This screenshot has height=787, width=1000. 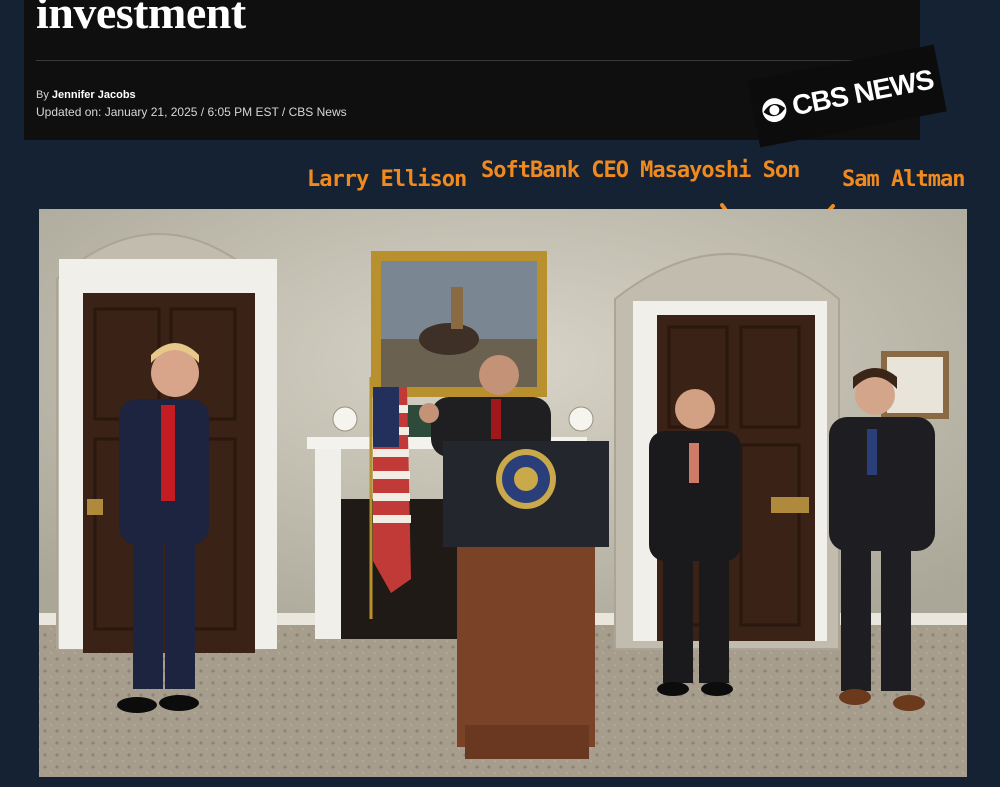 I want to click on left-door-hinge, so click(x=95, y=507).